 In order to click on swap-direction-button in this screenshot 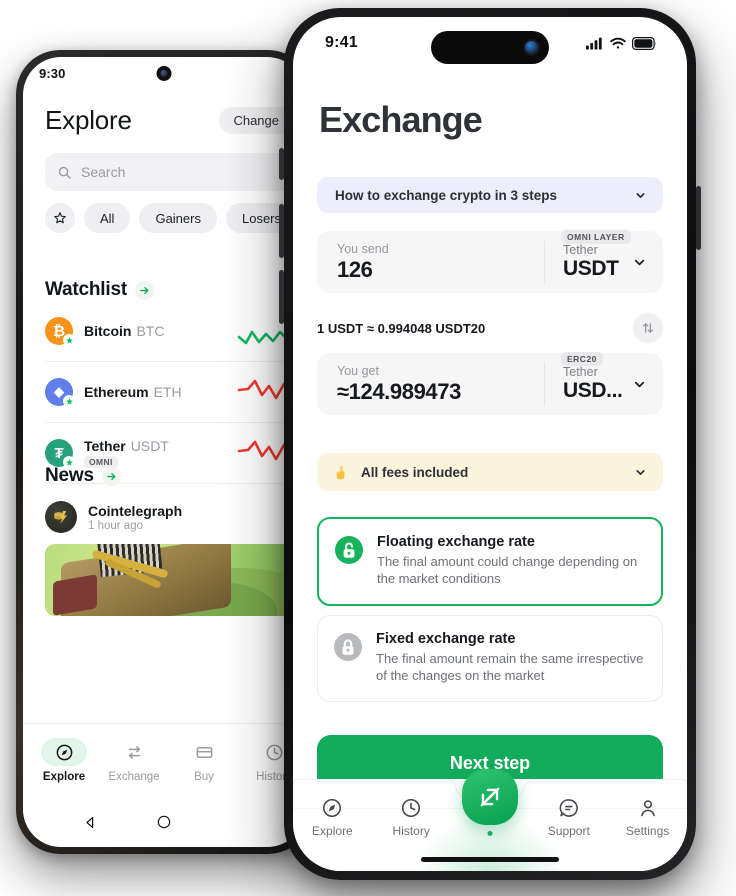, I will do `click(648, 328)`.